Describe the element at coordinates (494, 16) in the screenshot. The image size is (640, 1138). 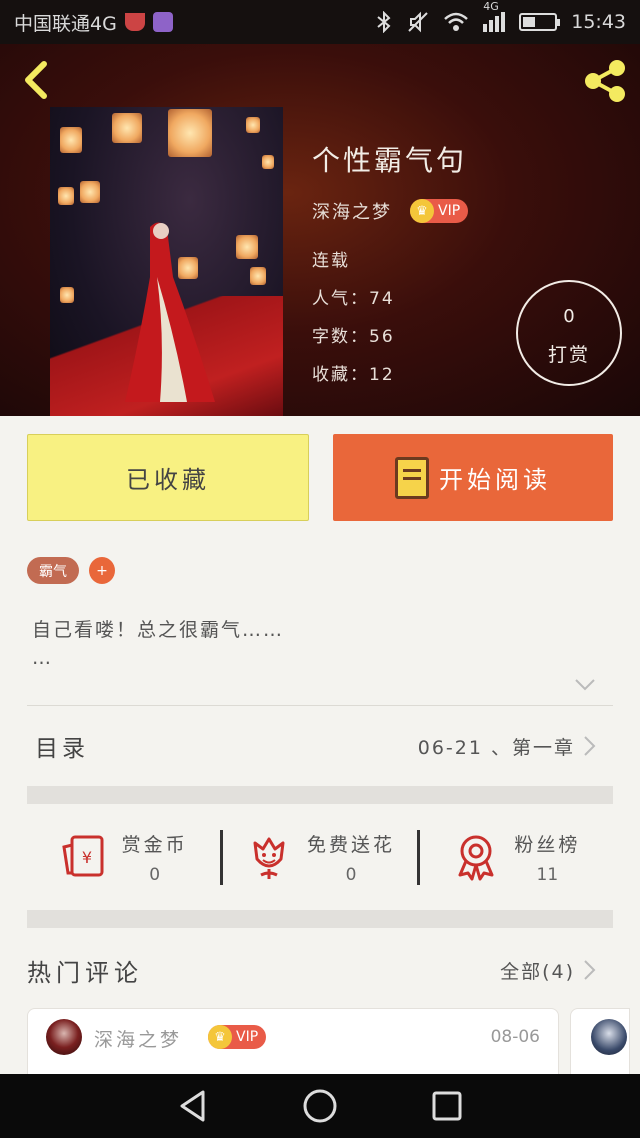
I see `signal-icon: 4G` at that location.